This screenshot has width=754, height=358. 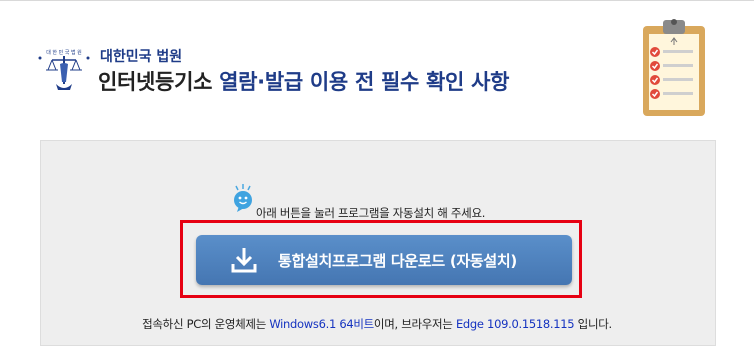 I want to click on download-installer-button: 통합설치프로그램 다운로드 (자동설치), so click(x=384, y=260).